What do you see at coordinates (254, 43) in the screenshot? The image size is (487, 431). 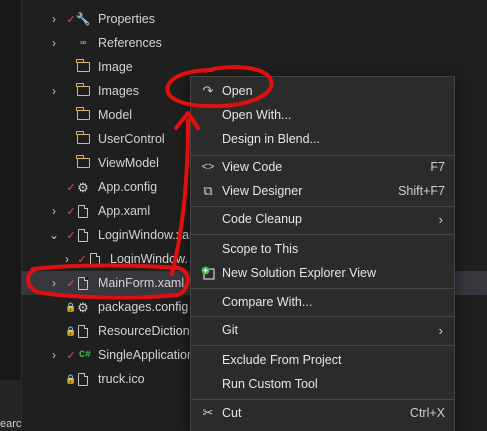 I see `tree-item-references: › ▫◦ References` at bounding box center [254, 43].